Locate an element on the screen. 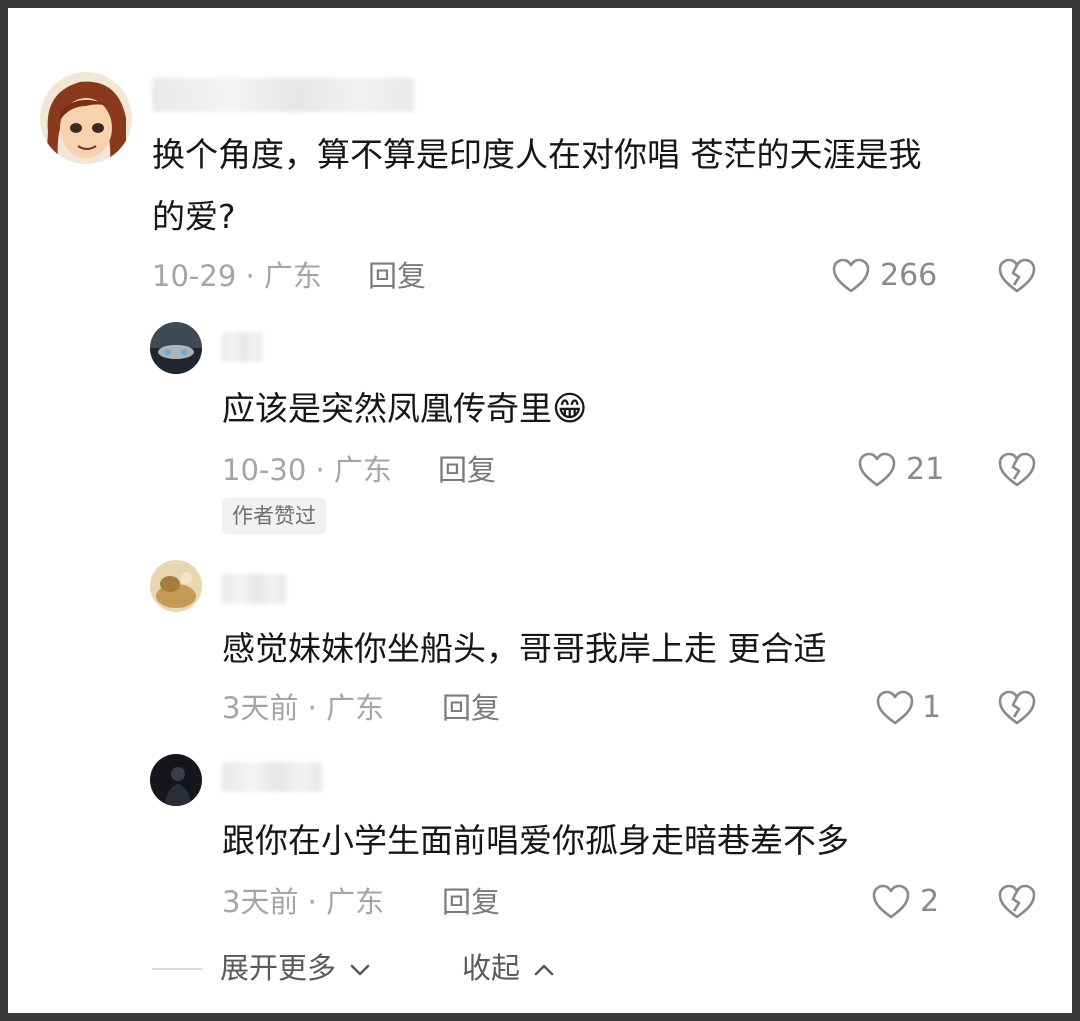 The image size is (1080, 1021). reply-meta: 10-30 · 广东 is located at coordinates (307, 470).